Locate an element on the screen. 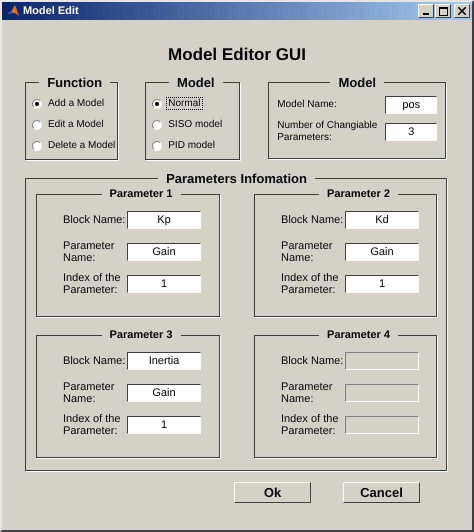 This screenshot has height=532, width=474. field-label: Number of Changiable Parameters: is located at coordinates (327, 132).